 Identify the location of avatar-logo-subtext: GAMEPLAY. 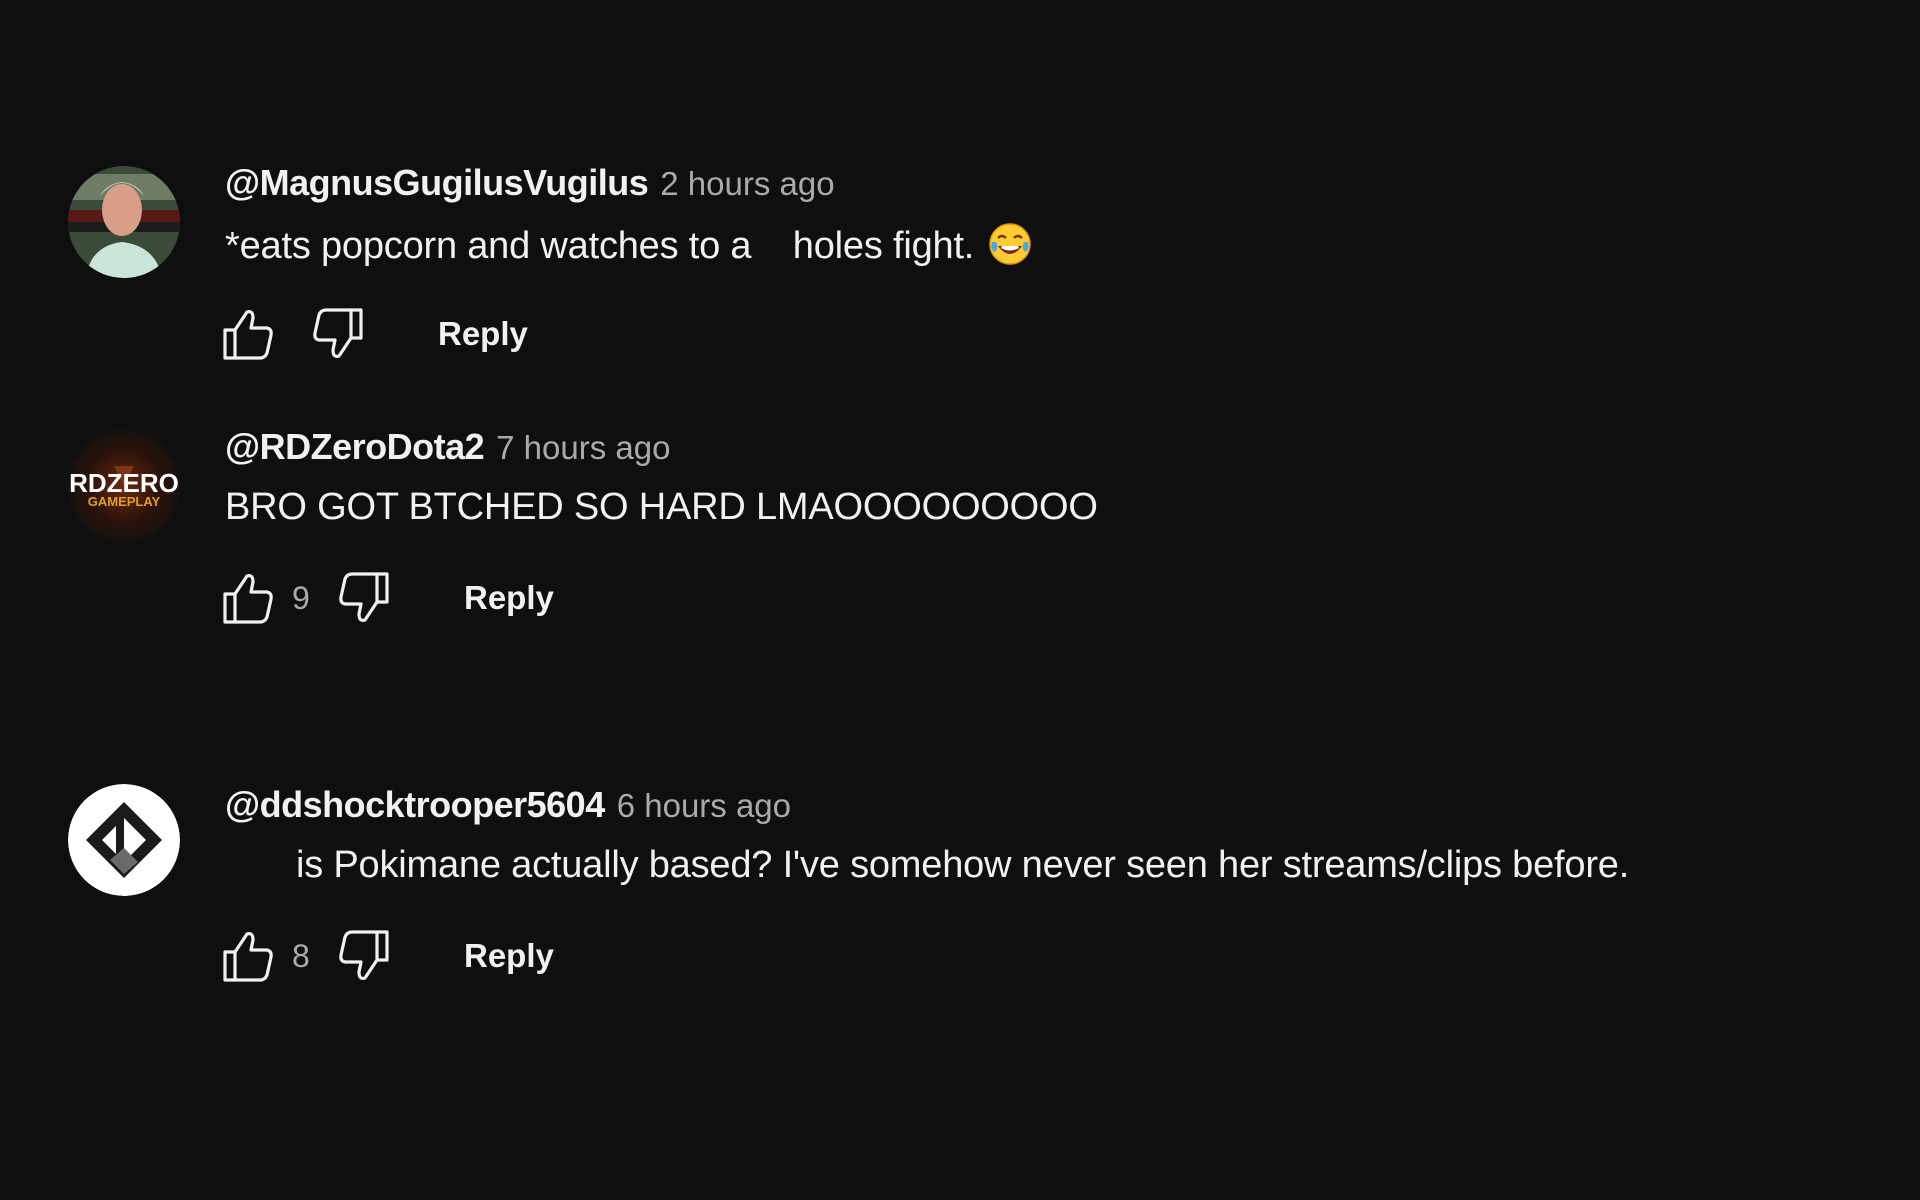
(124, 501).